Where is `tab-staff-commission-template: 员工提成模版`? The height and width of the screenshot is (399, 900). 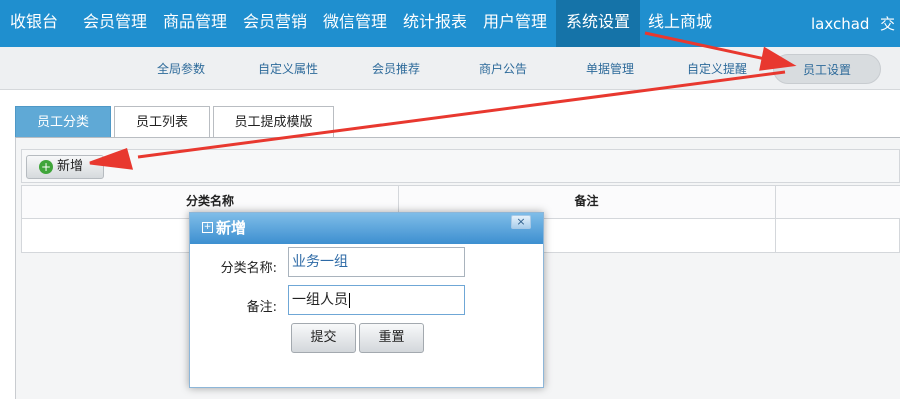 tab-staff-commission-template: 员工提成模版 is located at coordinates (273, 121).